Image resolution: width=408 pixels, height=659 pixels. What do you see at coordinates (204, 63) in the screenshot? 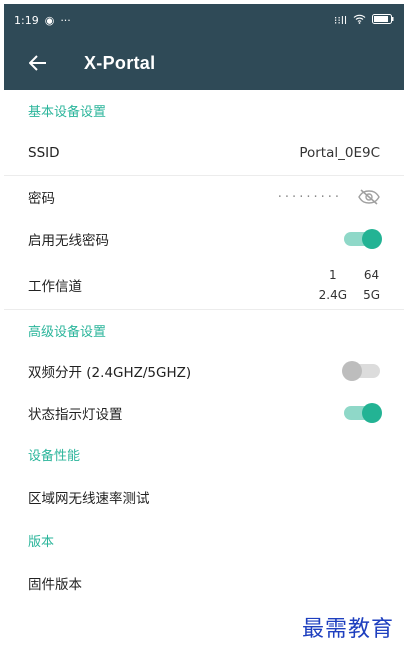
I see `app-toolbar: X-Portal` at bounding box center [204, 63].